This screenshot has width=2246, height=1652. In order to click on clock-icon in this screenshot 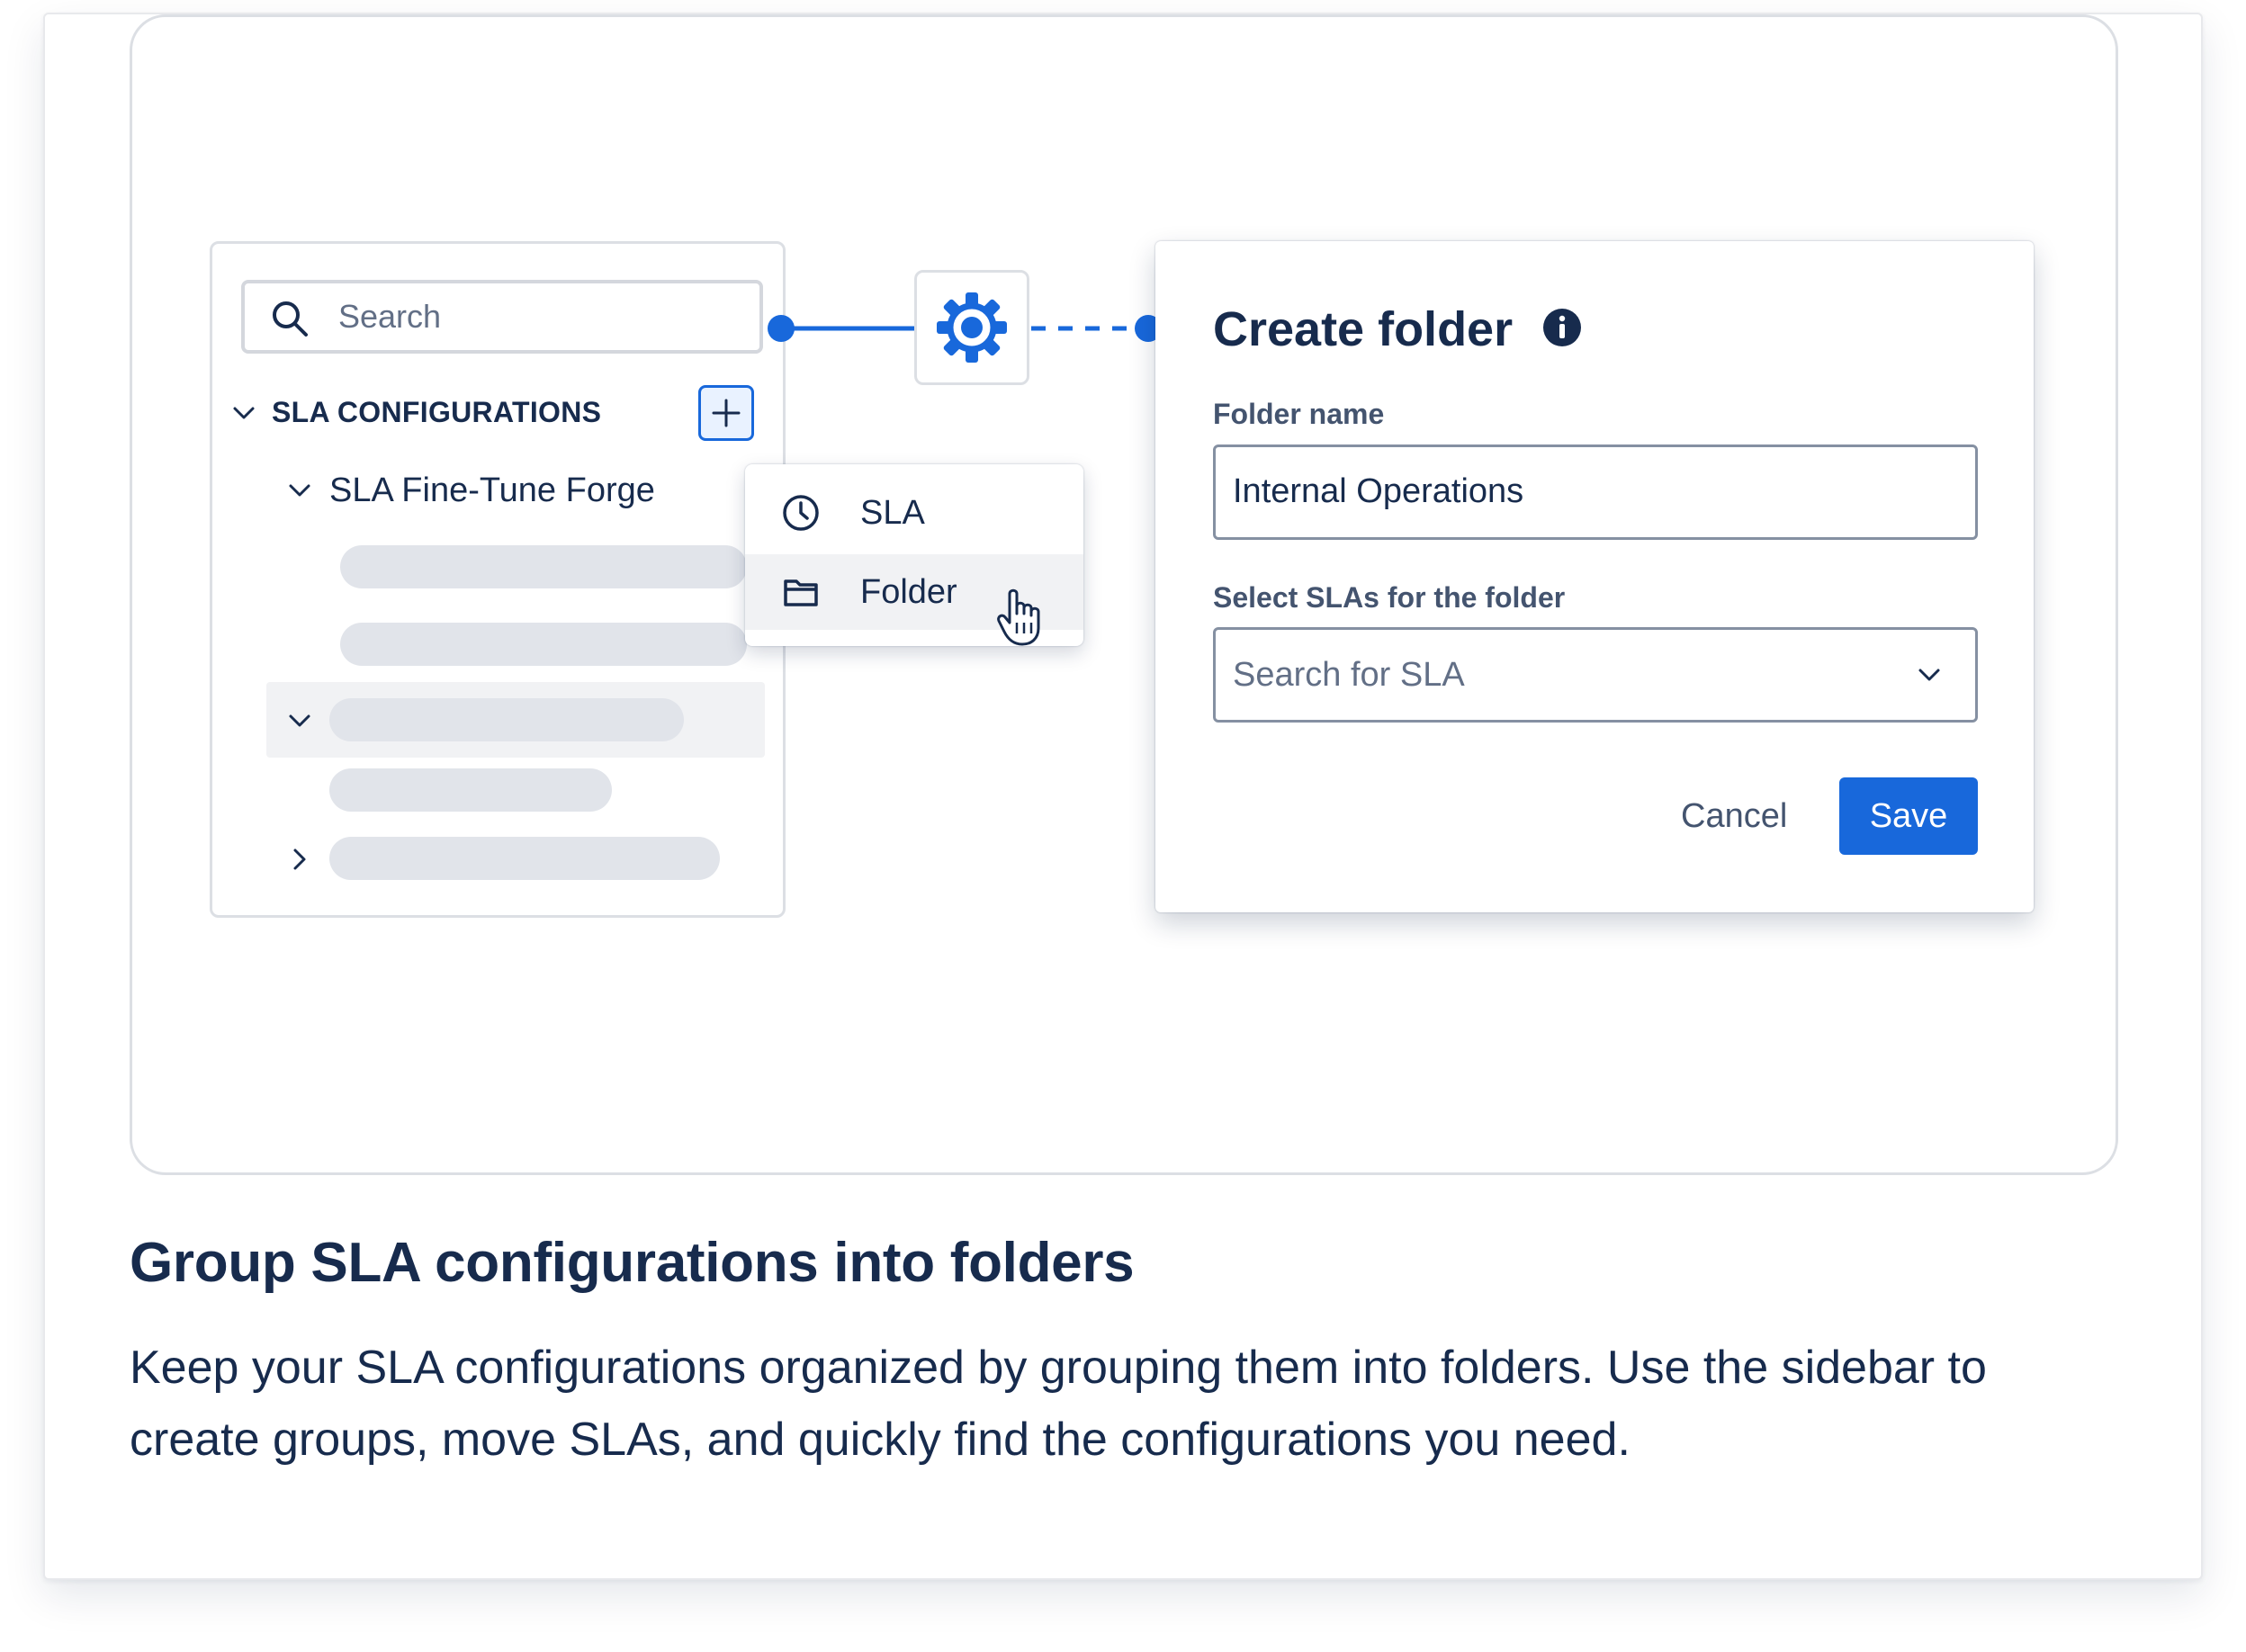, I will do `click(801, 513)`.